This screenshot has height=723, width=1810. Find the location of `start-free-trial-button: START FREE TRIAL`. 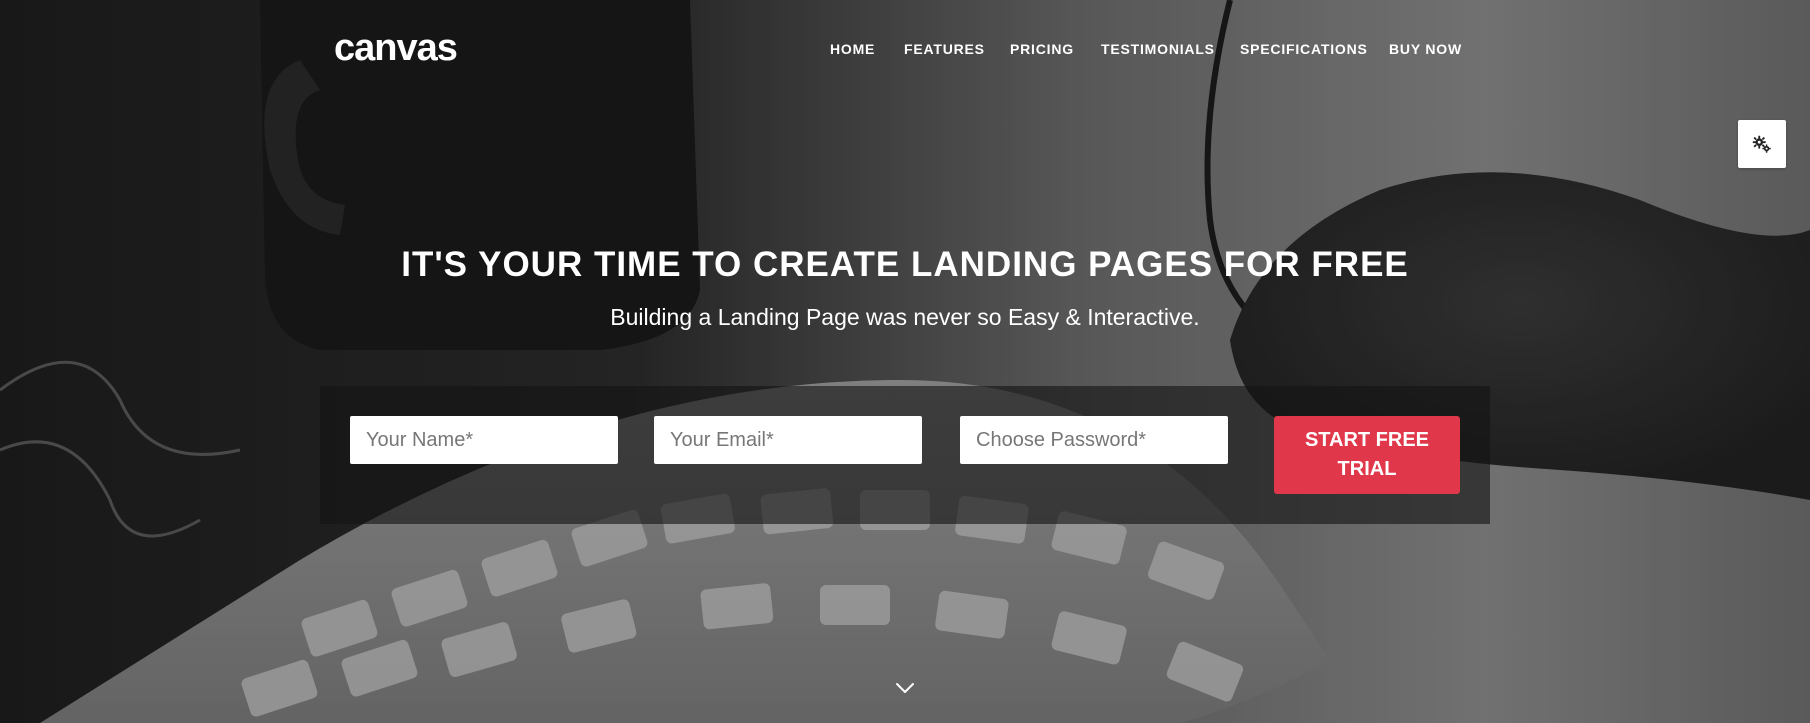

start-free-trial-button: START FREE TRIAL is located at coordinates (1367, 455).